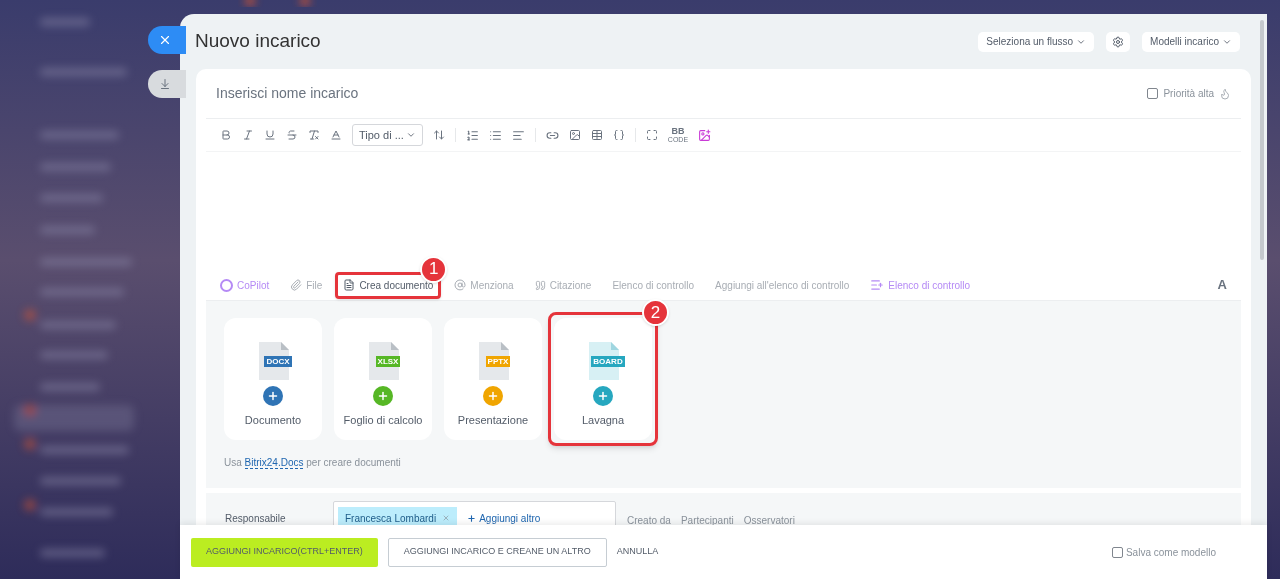 The height and width of the screenshot is (579, 1280). Describe the element at coordinates (226, 135) in the screenshot. I see `bold-icon` at that location.